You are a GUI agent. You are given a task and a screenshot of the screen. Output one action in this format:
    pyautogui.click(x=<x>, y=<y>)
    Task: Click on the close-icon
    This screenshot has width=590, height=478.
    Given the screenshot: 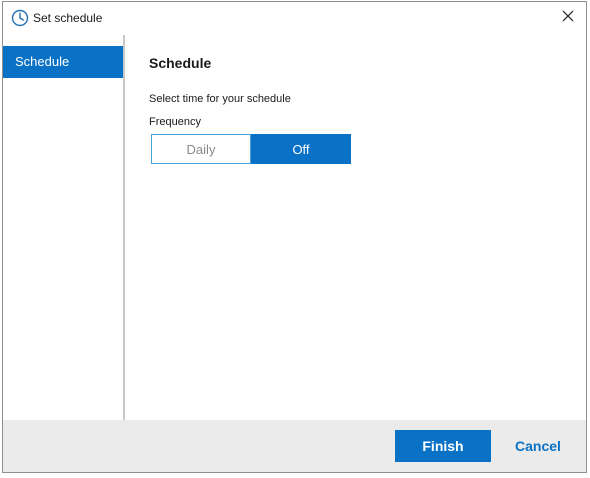 What is the action you would take?
    pyautogui.click(x=568, y=18)
    